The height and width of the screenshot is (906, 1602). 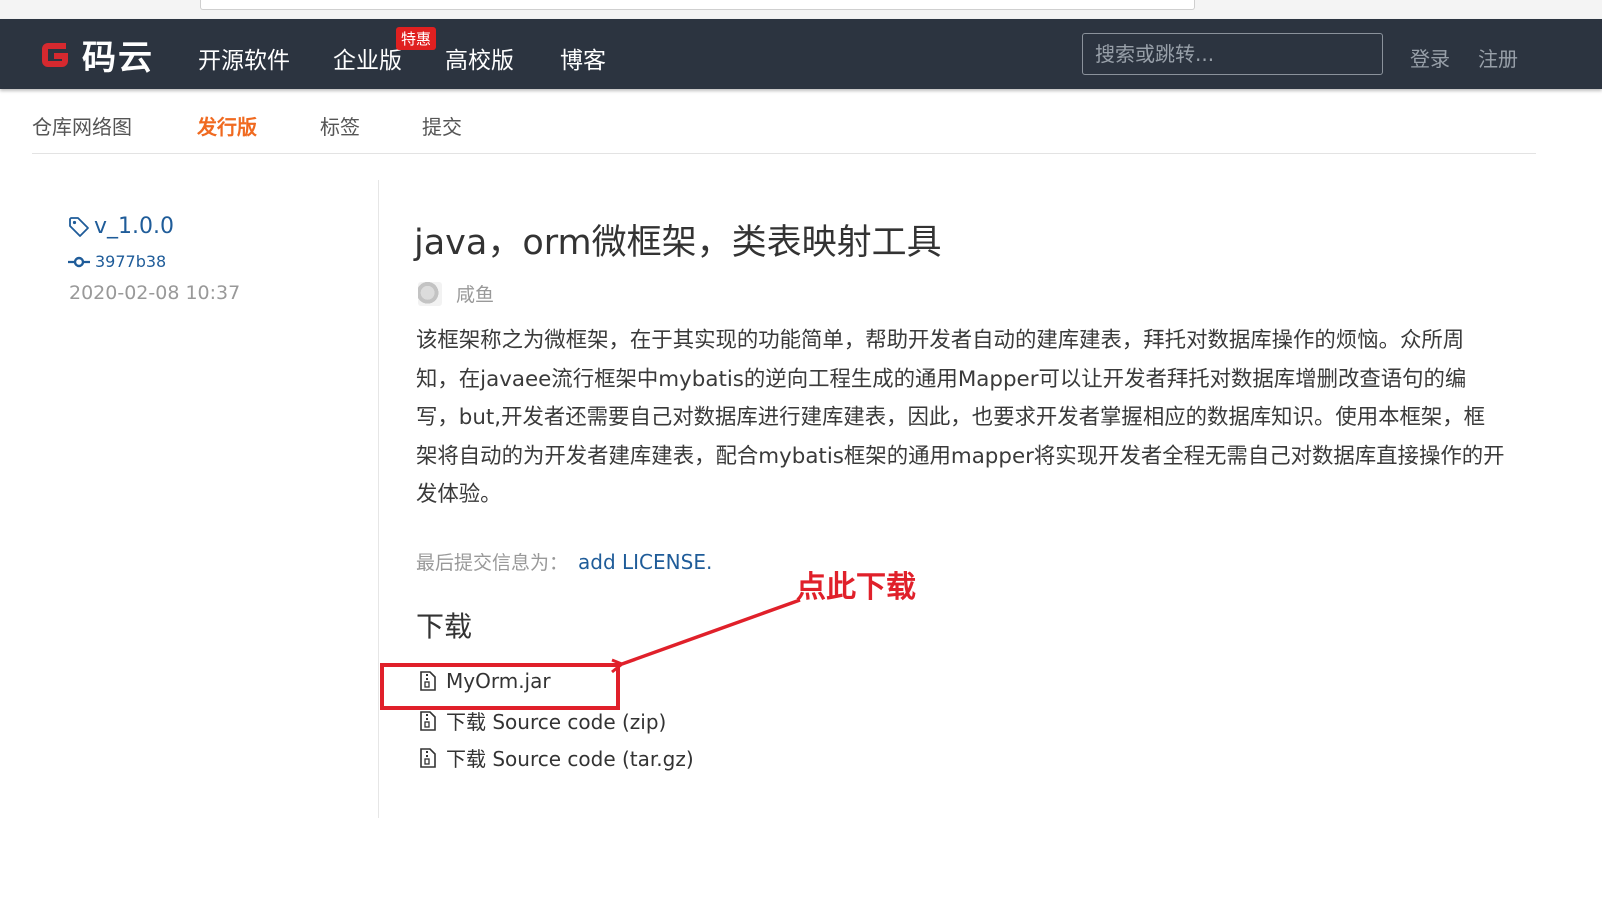 What do you see at coordinates (340, 125) in the screenshot?
I see `tab-tags: 标签` at bounding box center [340, 125].